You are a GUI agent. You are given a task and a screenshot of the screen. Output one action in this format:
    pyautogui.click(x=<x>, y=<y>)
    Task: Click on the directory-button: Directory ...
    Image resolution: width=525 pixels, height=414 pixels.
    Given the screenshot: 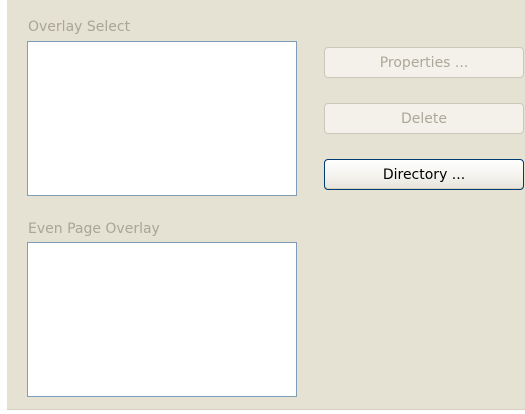 What is the action you would take?
    pyautogui.click(x=424, y=174)
    